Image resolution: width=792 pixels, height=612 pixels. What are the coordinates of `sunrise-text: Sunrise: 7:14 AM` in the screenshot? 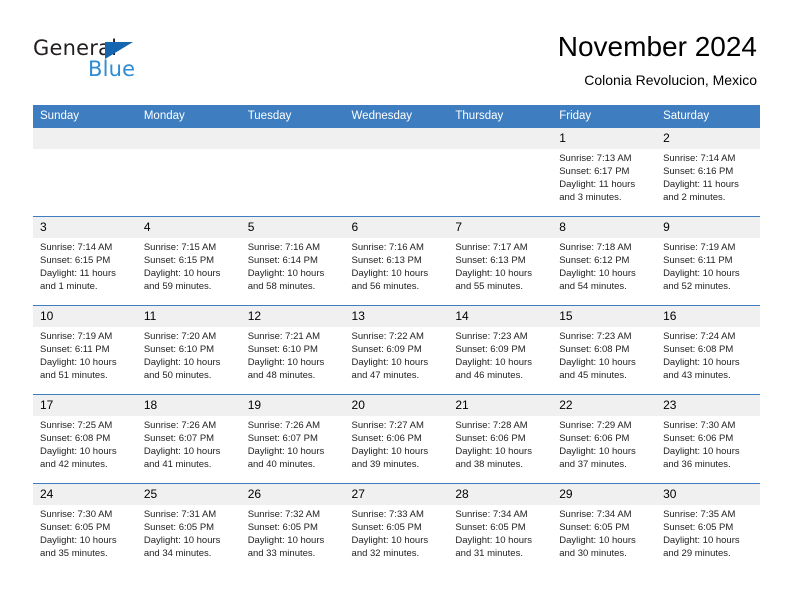 It's located at (699, 158).